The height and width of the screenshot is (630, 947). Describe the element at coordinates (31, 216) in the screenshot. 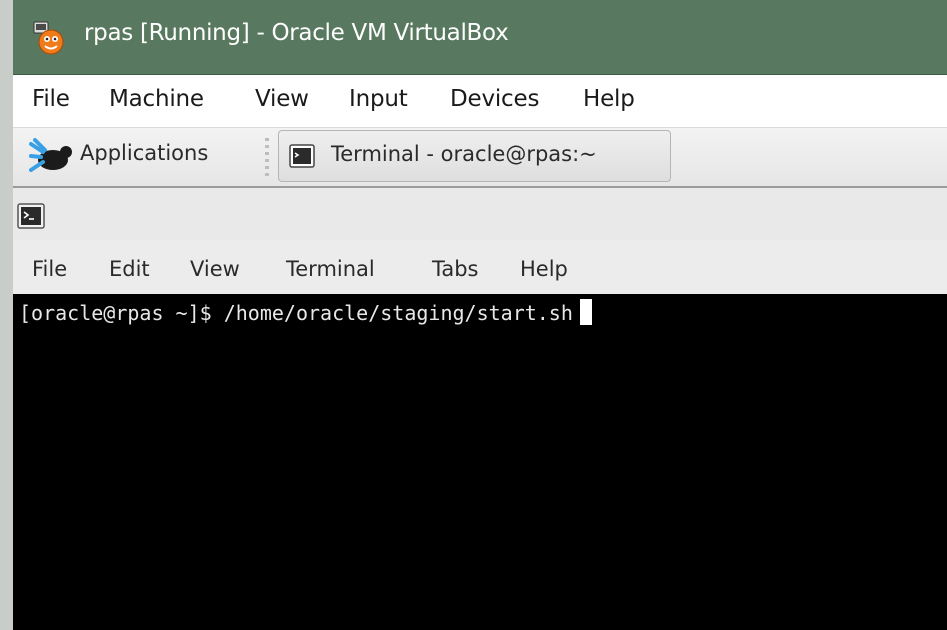

I see `terminal-app-icon` at that location.